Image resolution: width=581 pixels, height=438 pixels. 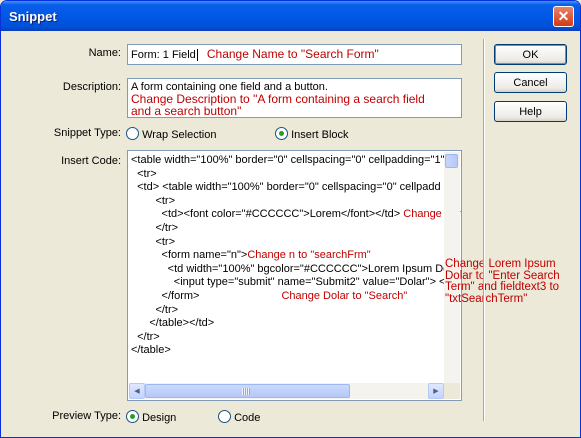 What do you see at coordinates (186, 111) in the screenshot?
I see `description-note-2: and a search button"` at bounding box center [186, 111].